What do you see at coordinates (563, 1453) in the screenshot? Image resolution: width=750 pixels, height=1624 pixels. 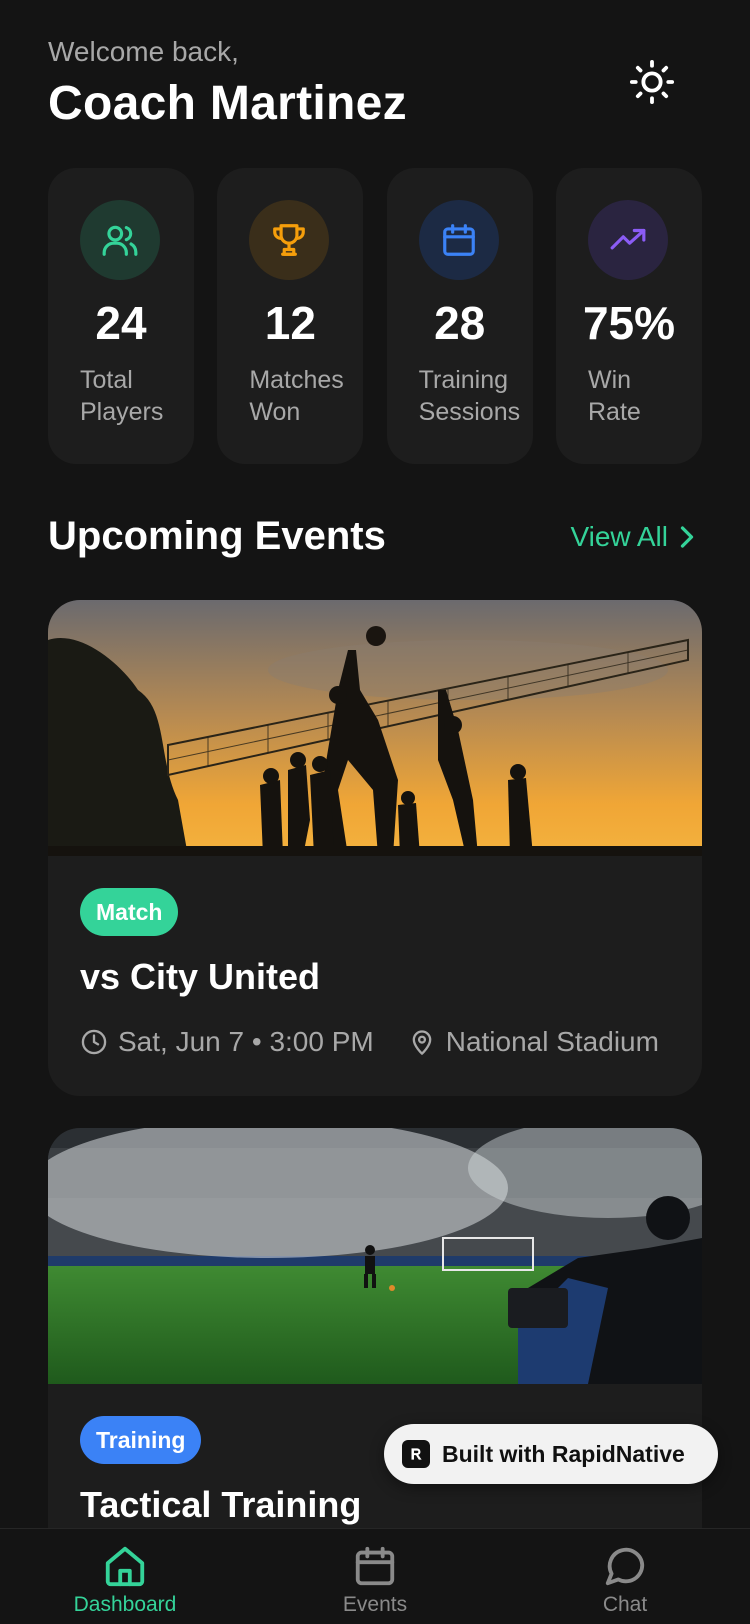 I see `built-with-label: Built with RapidNative` at bounding box center [563, 1453].